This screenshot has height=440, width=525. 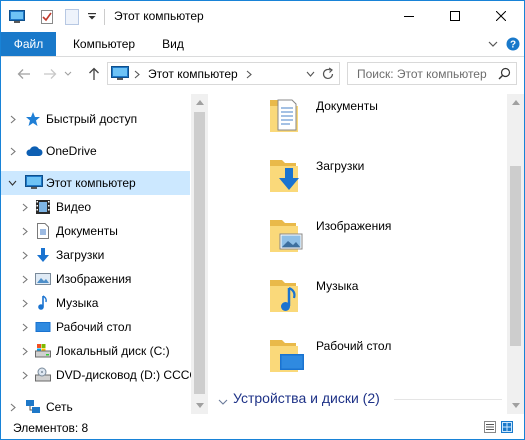 What do you see at coordinates (43, 207) in the screenshot?
I see `video-icon` at bounding box center [43, 207].